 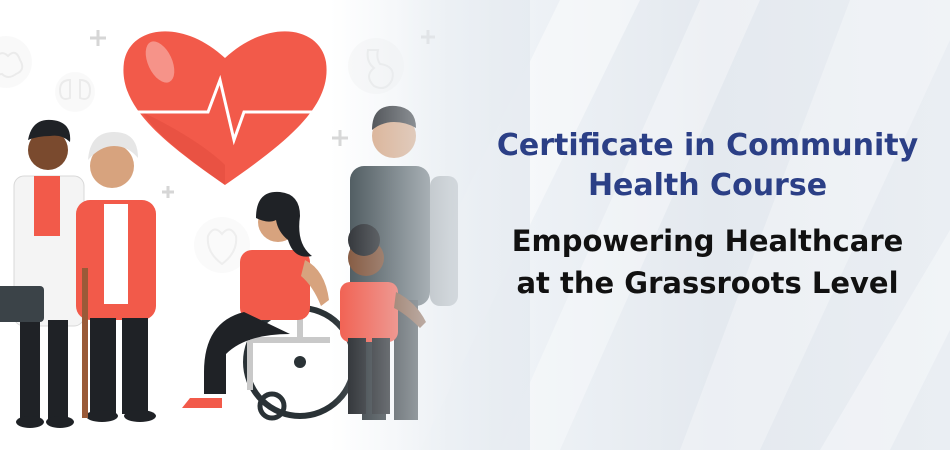 What do you see at coordinates (22, 304) in the screenshot?
I see `clipboard-icon` at bounding box center [22, 304].